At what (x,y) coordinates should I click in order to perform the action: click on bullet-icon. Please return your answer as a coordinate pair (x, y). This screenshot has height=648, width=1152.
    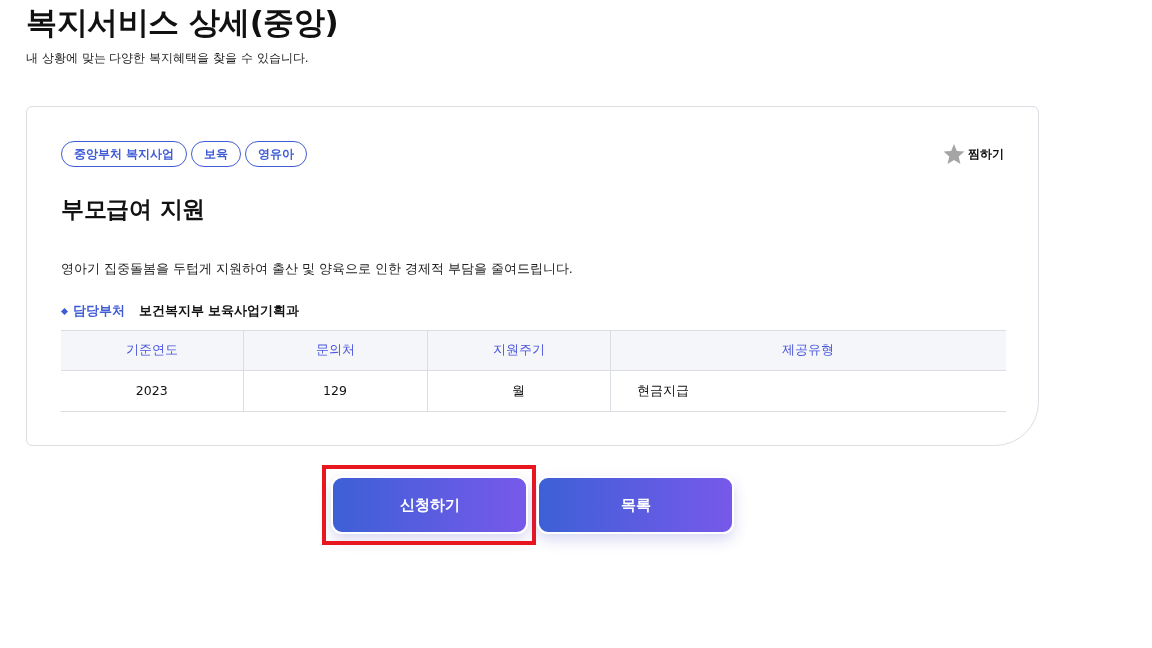
    Looking at the image, I should click on (64, 311).